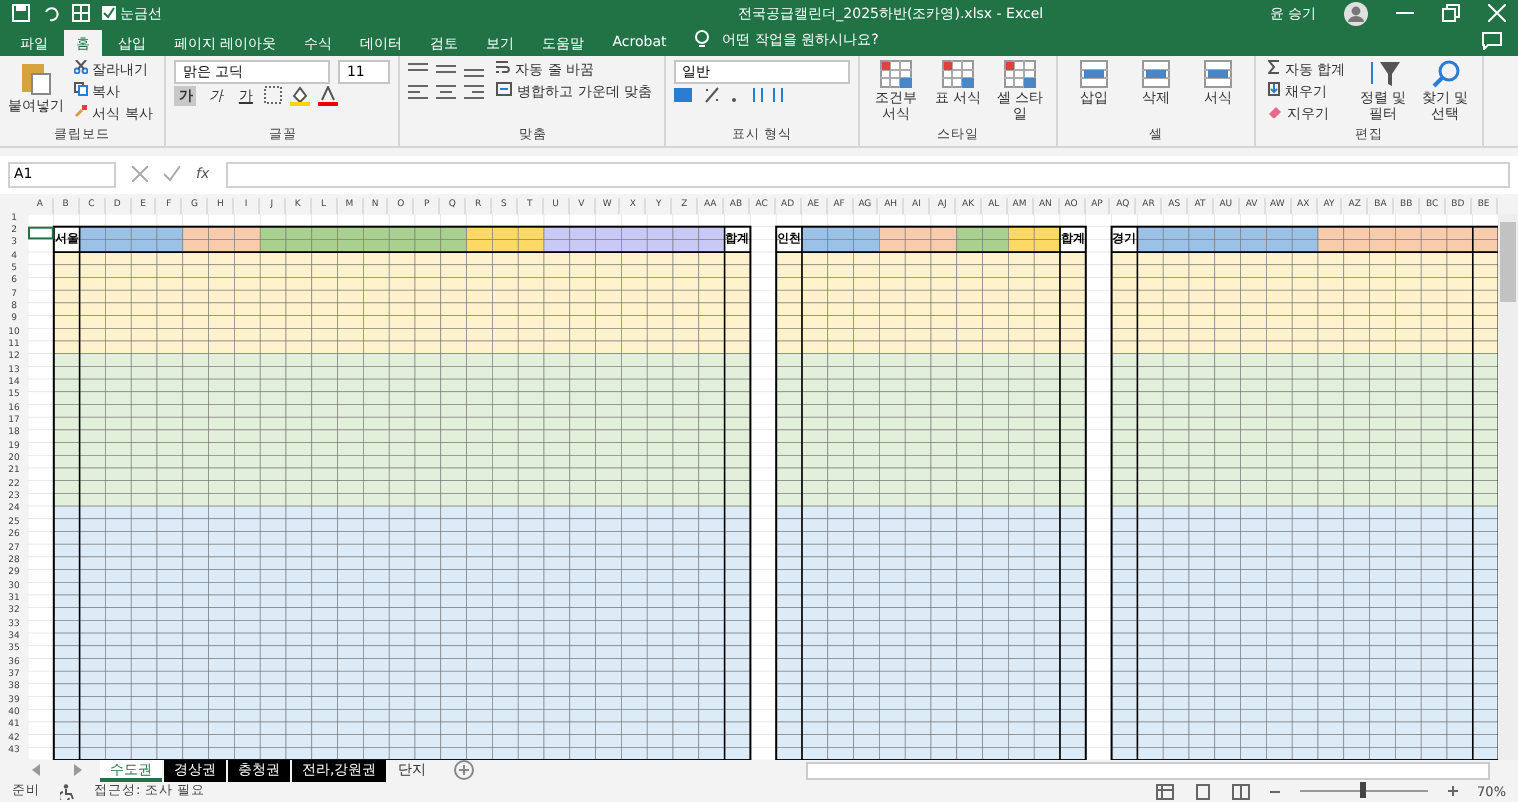 The width and height of the screenshot is (1518, 802). I want to click on gridlines-checkbox, so click(109, 13).